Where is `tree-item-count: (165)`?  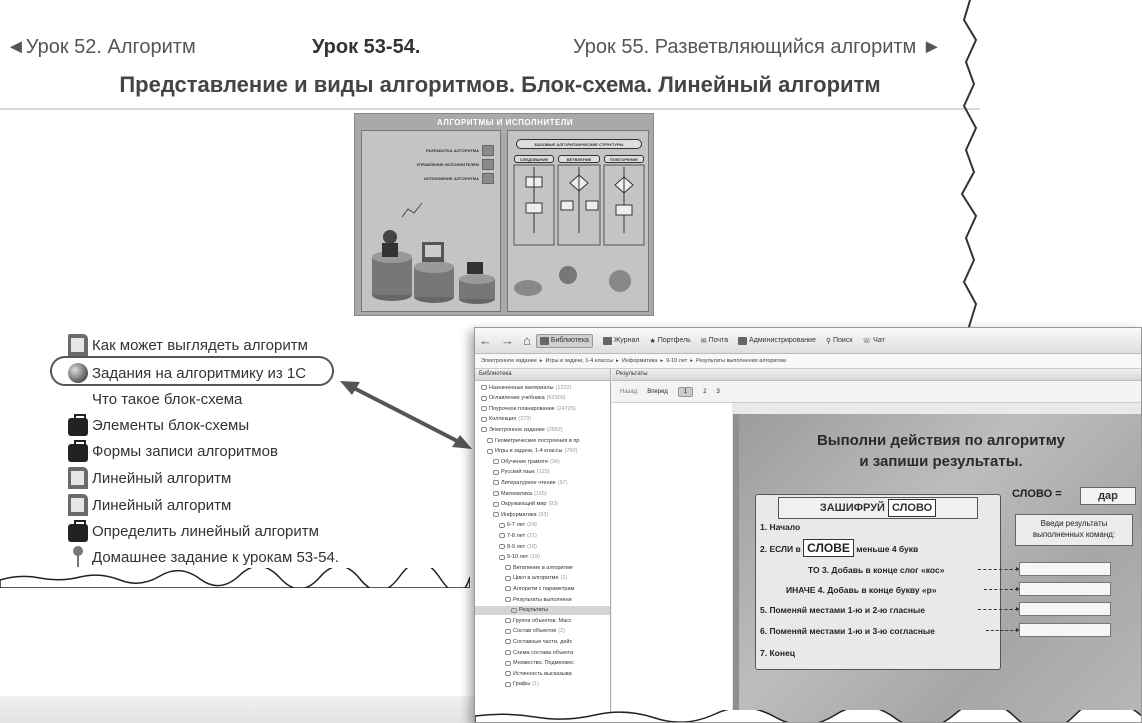
tree-item-count: (165) is located at coordinates (540, 493).